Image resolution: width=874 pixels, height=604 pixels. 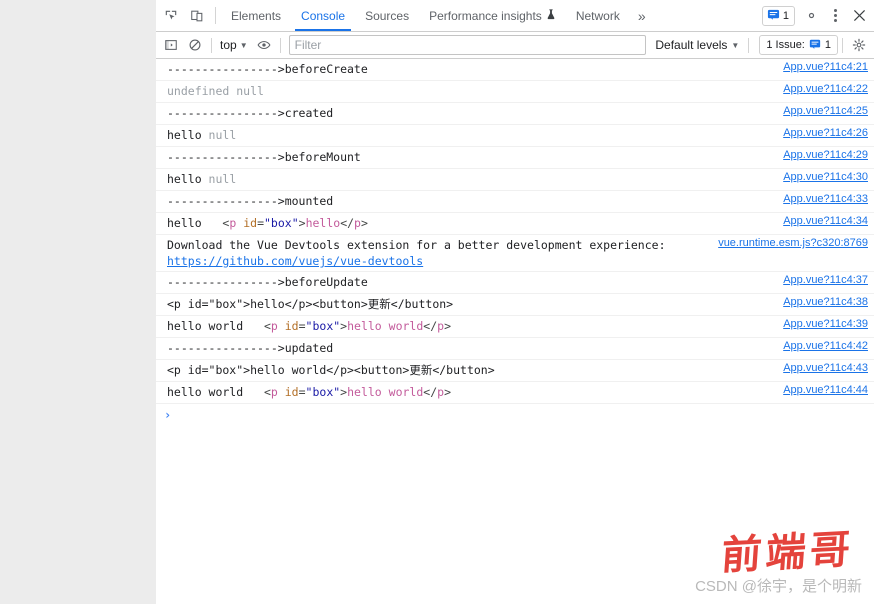 I want to click on execution-context-select: top ▼, so click(x=234, y=45).